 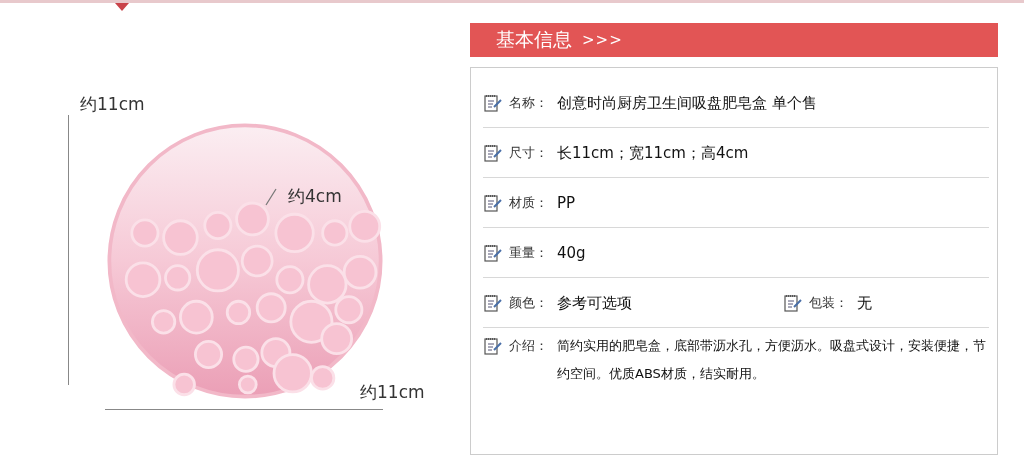 I want to click on field-value: 简约实用的肥皂盒，底部带沥水孔，方便沥水。吸盘式设计，安装便捷，节约空间。优质ABS材质，结实耐用。, so click(x=772, y=360).